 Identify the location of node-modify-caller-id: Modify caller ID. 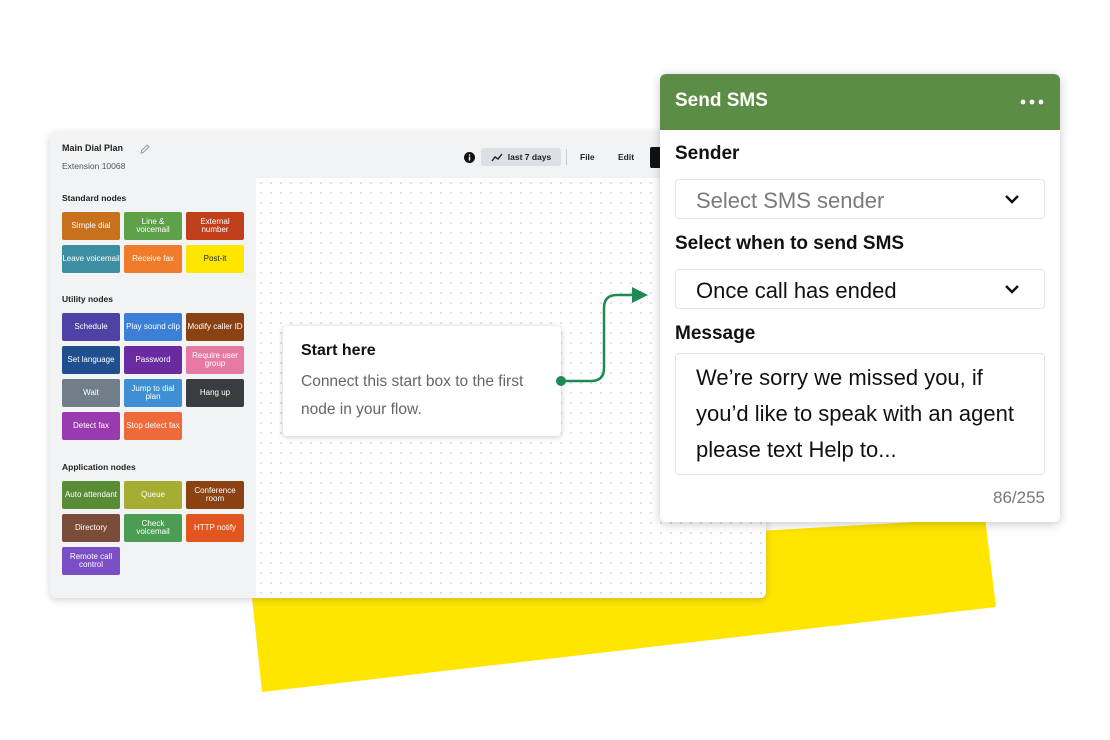
(215, 327).